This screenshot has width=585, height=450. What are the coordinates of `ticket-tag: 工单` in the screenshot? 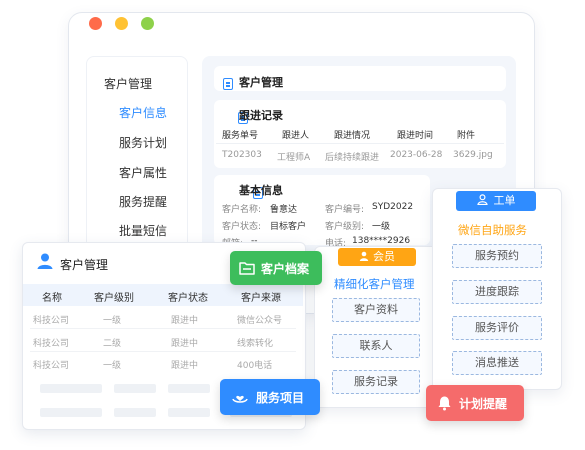 It's located at (496, 201).